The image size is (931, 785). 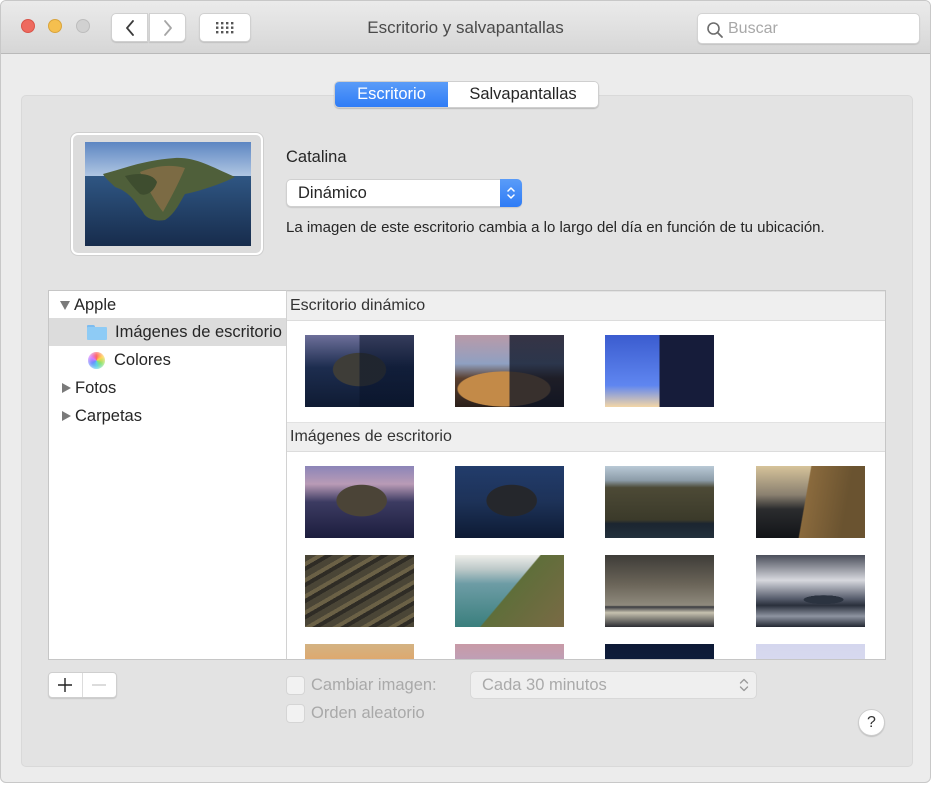 I want to click on wallpaper-thumbnail-island-night, so click(x=509, y=502).